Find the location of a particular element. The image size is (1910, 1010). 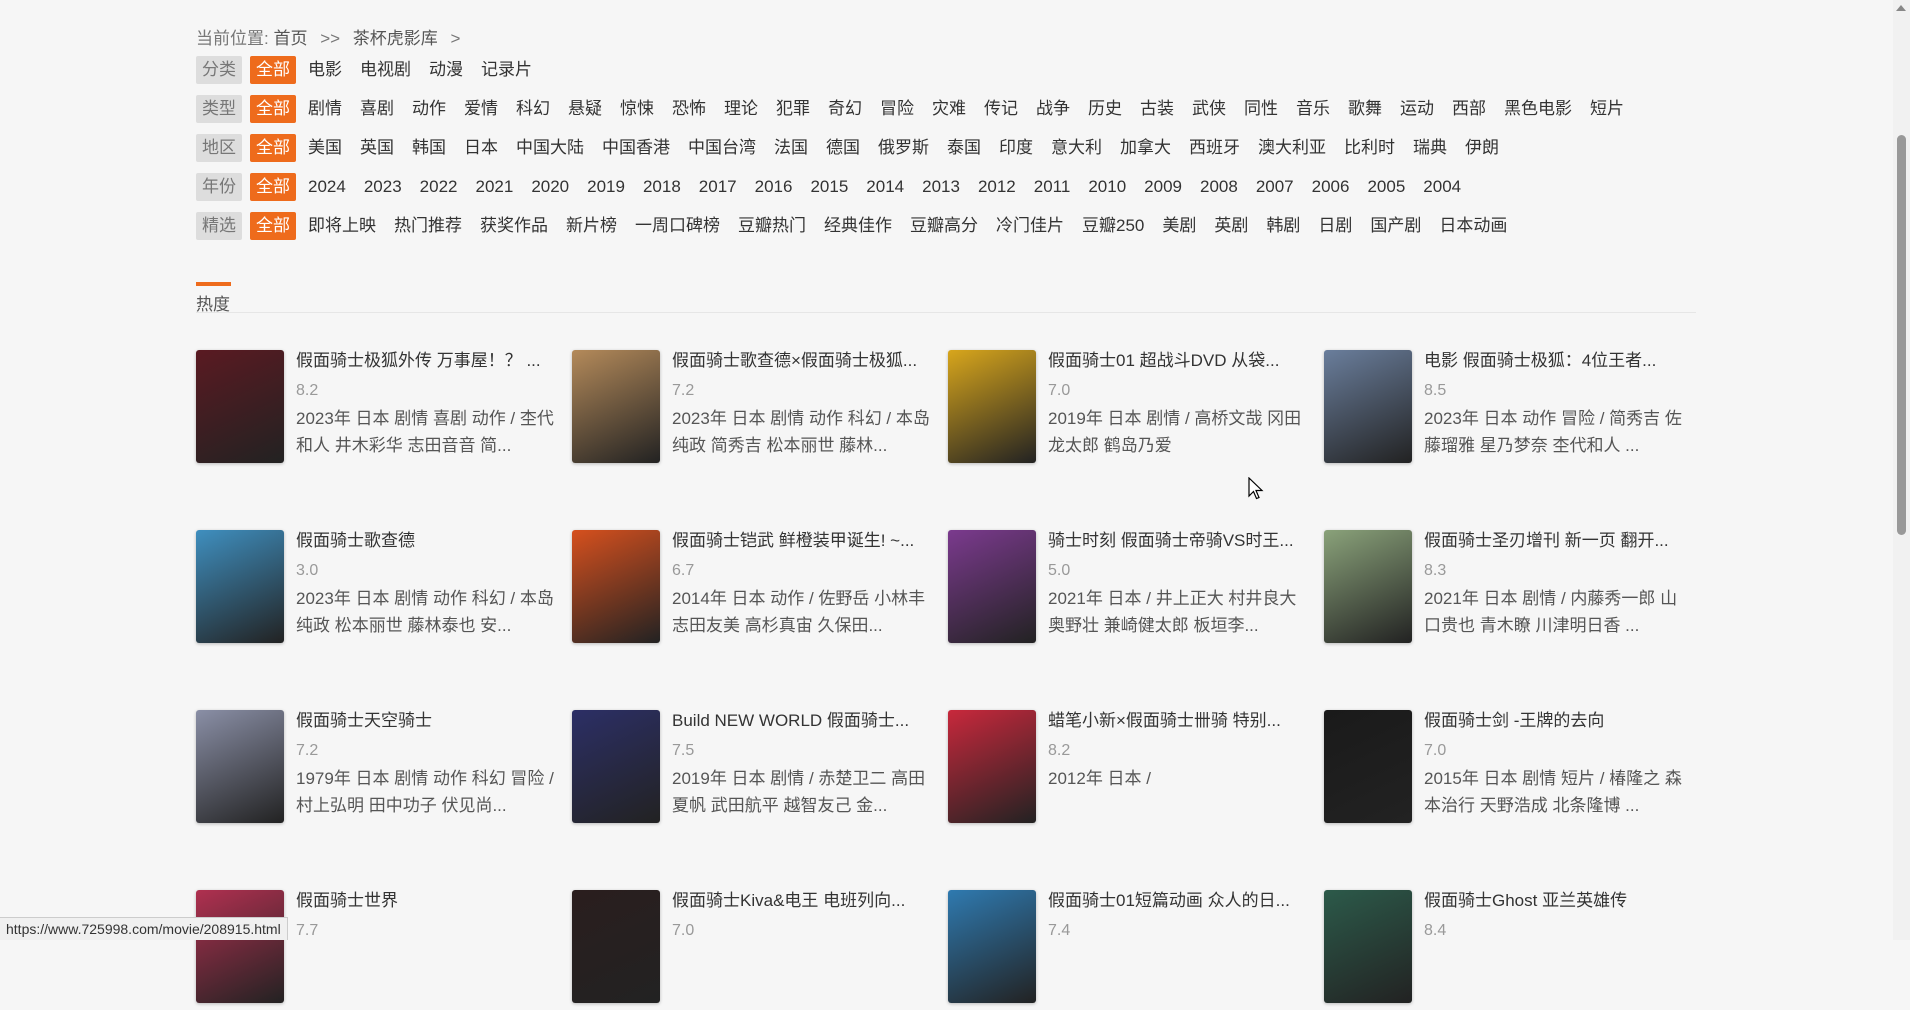

filter-option: 西部 is located at coordinates (1469, 109).